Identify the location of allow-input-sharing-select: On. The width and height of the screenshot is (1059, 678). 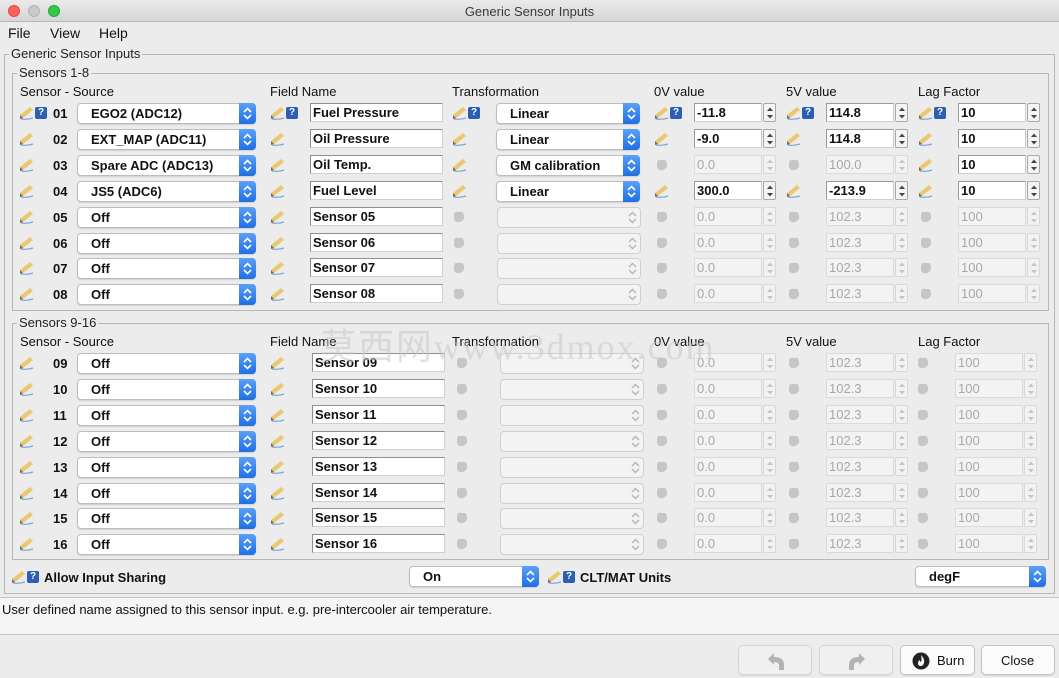
(474, 576).